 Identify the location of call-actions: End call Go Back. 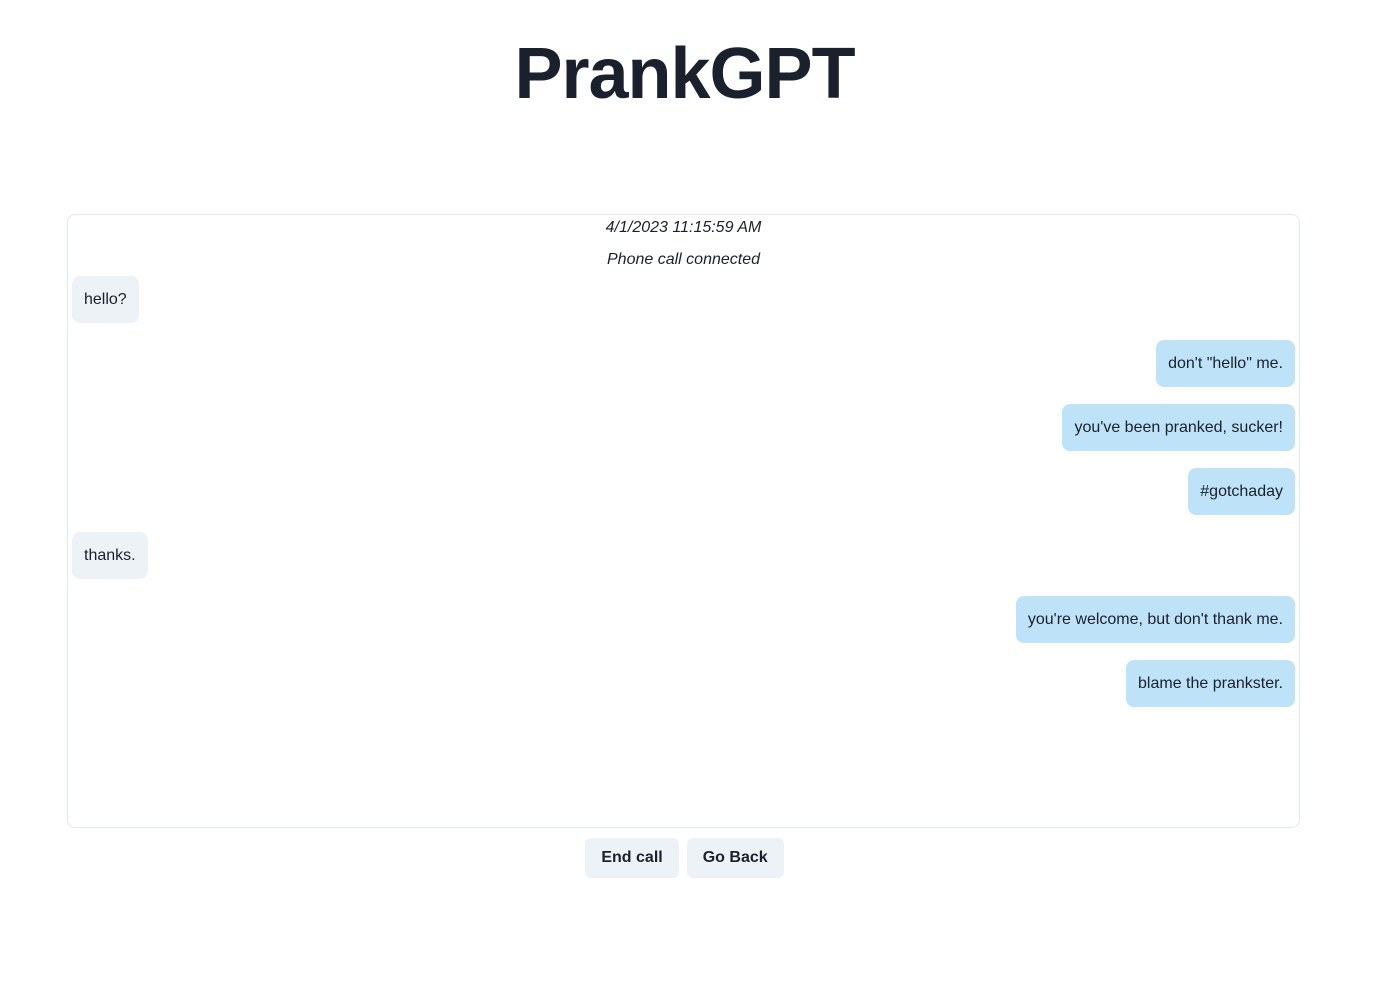
(684, 858).